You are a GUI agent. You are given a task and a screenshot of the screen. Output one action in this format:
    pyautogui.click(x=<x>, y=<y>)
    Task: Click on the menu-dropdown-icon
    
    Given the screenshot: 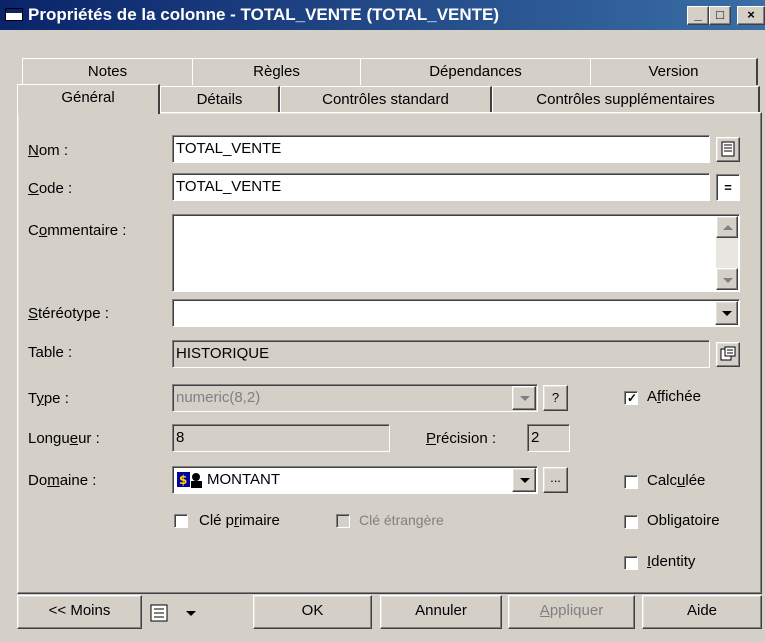 What is the action you would take?
    pyautogui.click(x=191, y=613)
    